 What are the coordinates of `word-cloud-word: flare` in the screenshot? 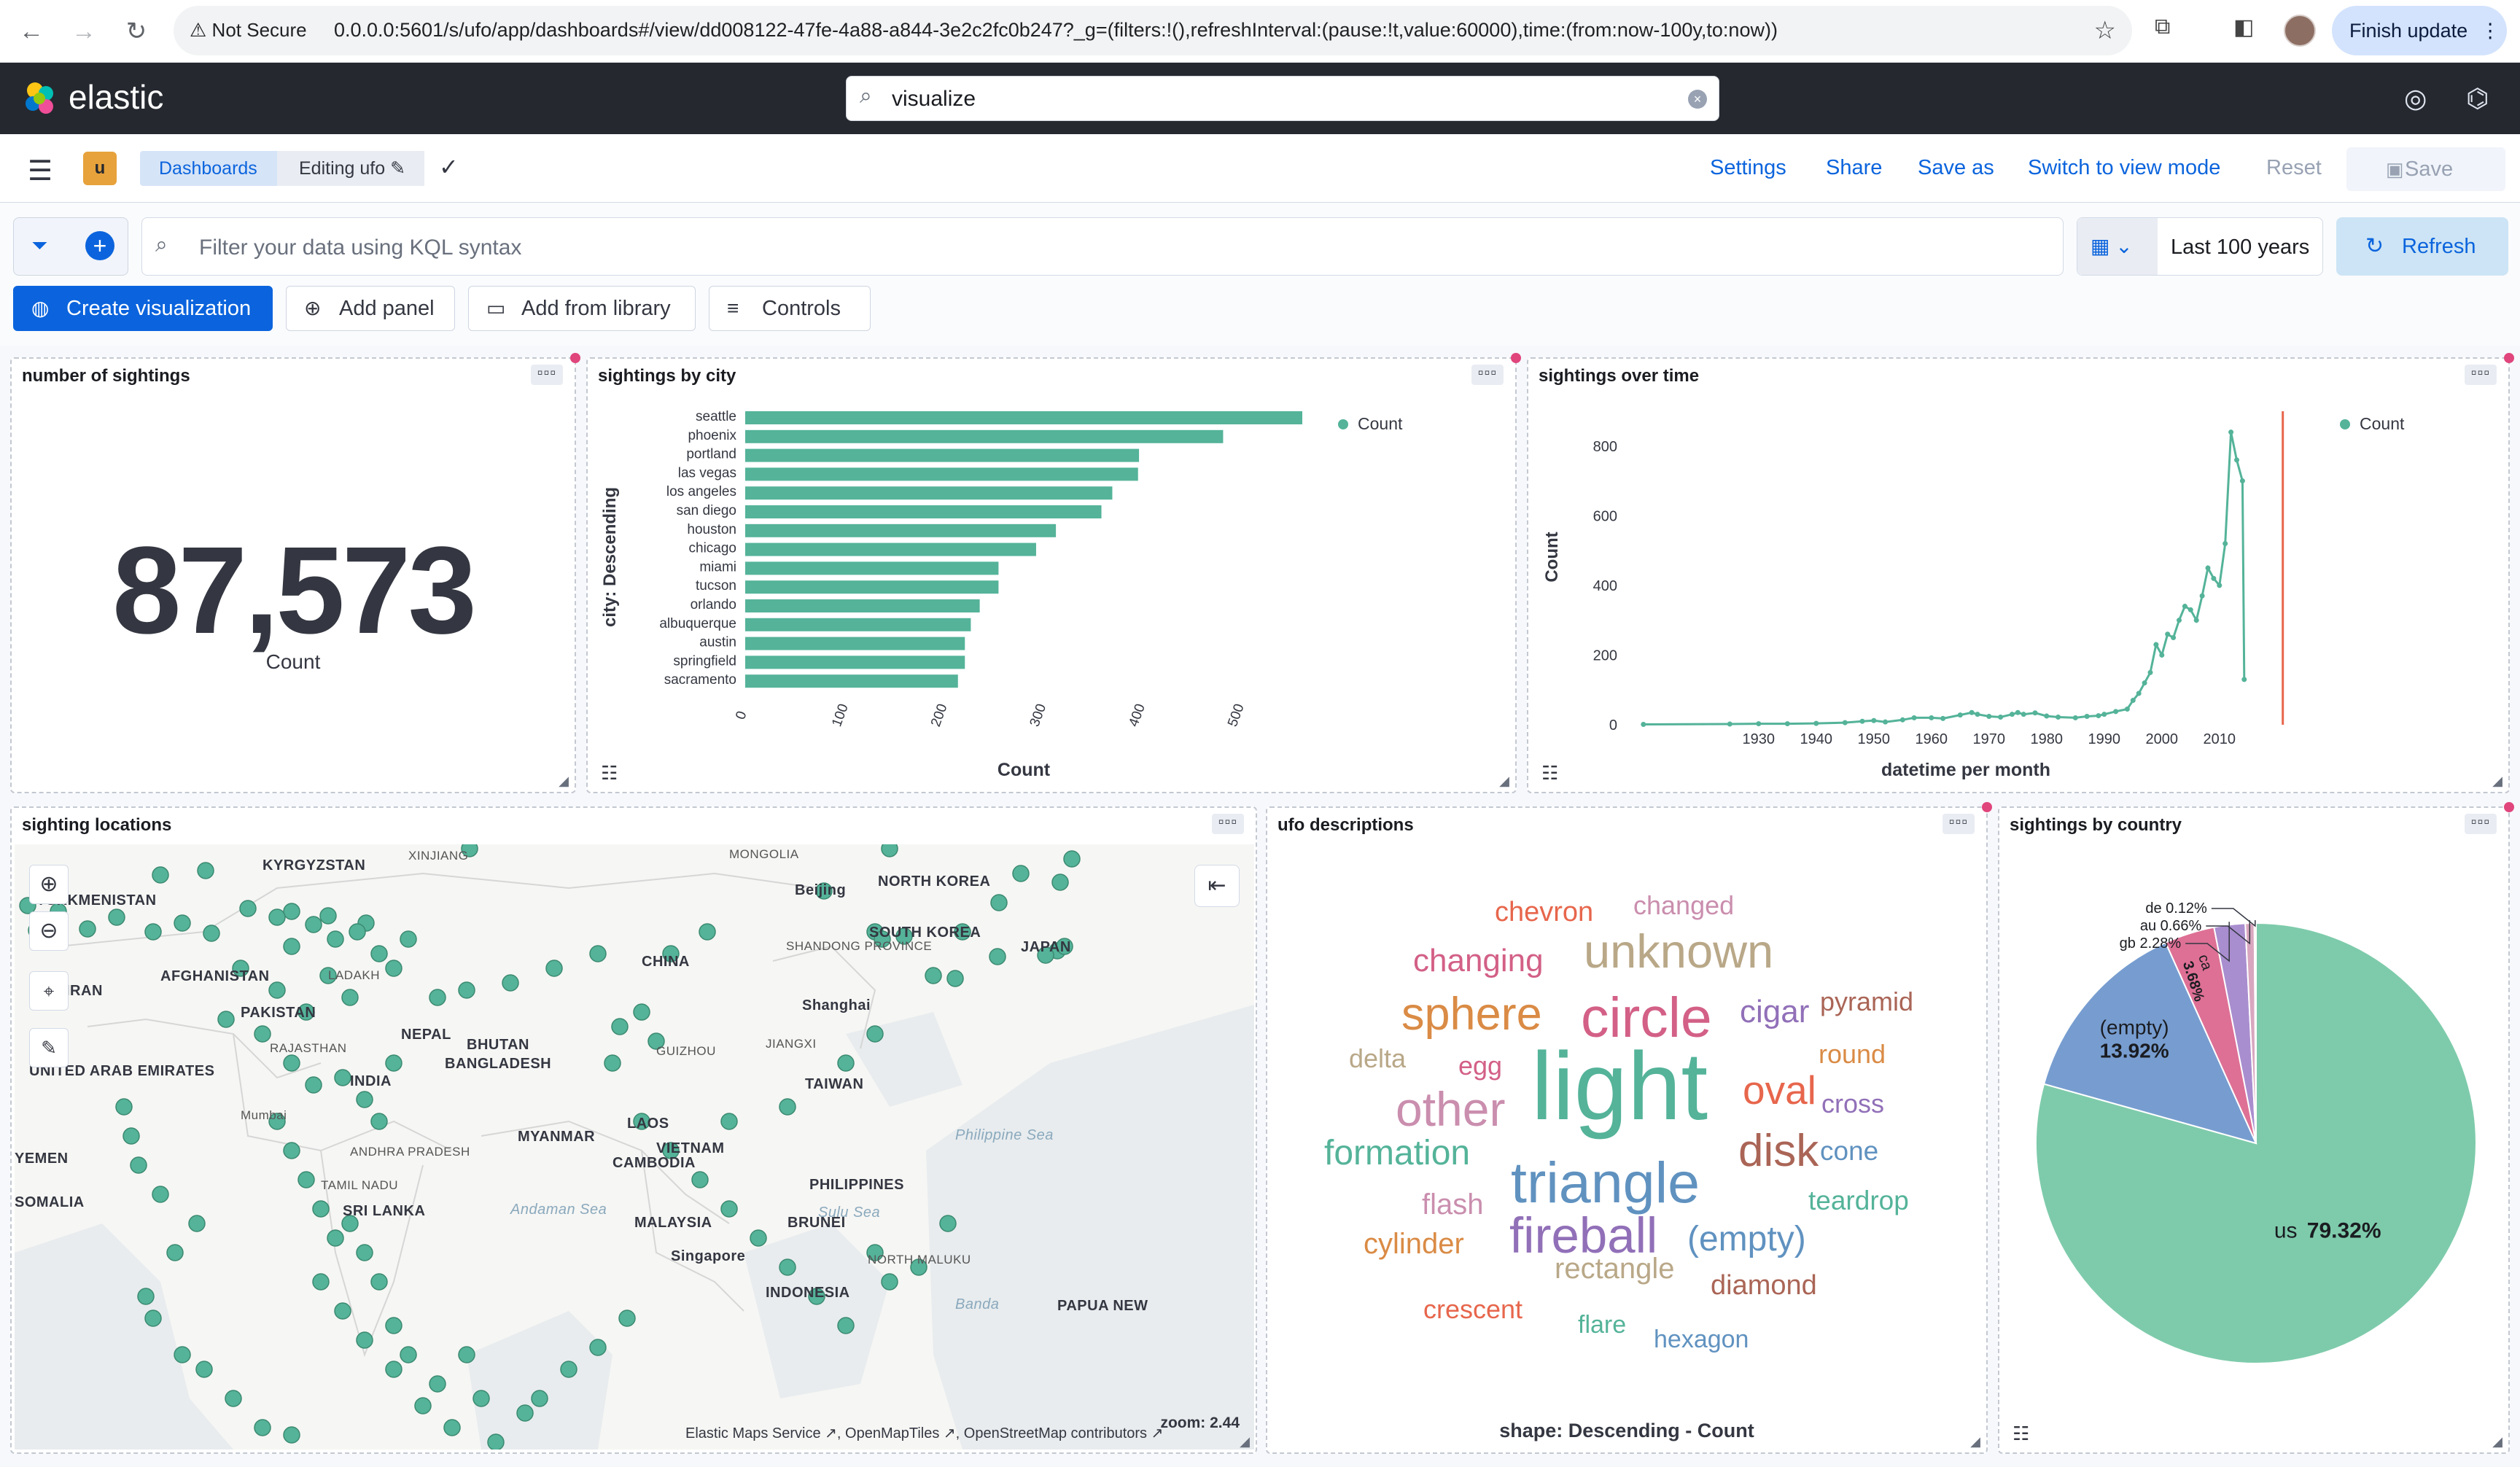 It's located at (1602, 1324).